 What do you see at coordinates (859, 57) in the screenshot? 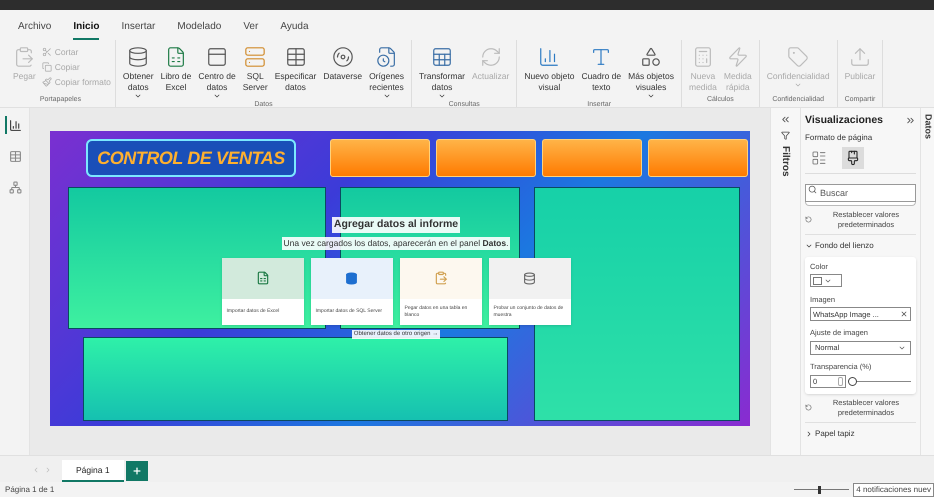
I see `upload-icon` at bounding box center [859, 57].